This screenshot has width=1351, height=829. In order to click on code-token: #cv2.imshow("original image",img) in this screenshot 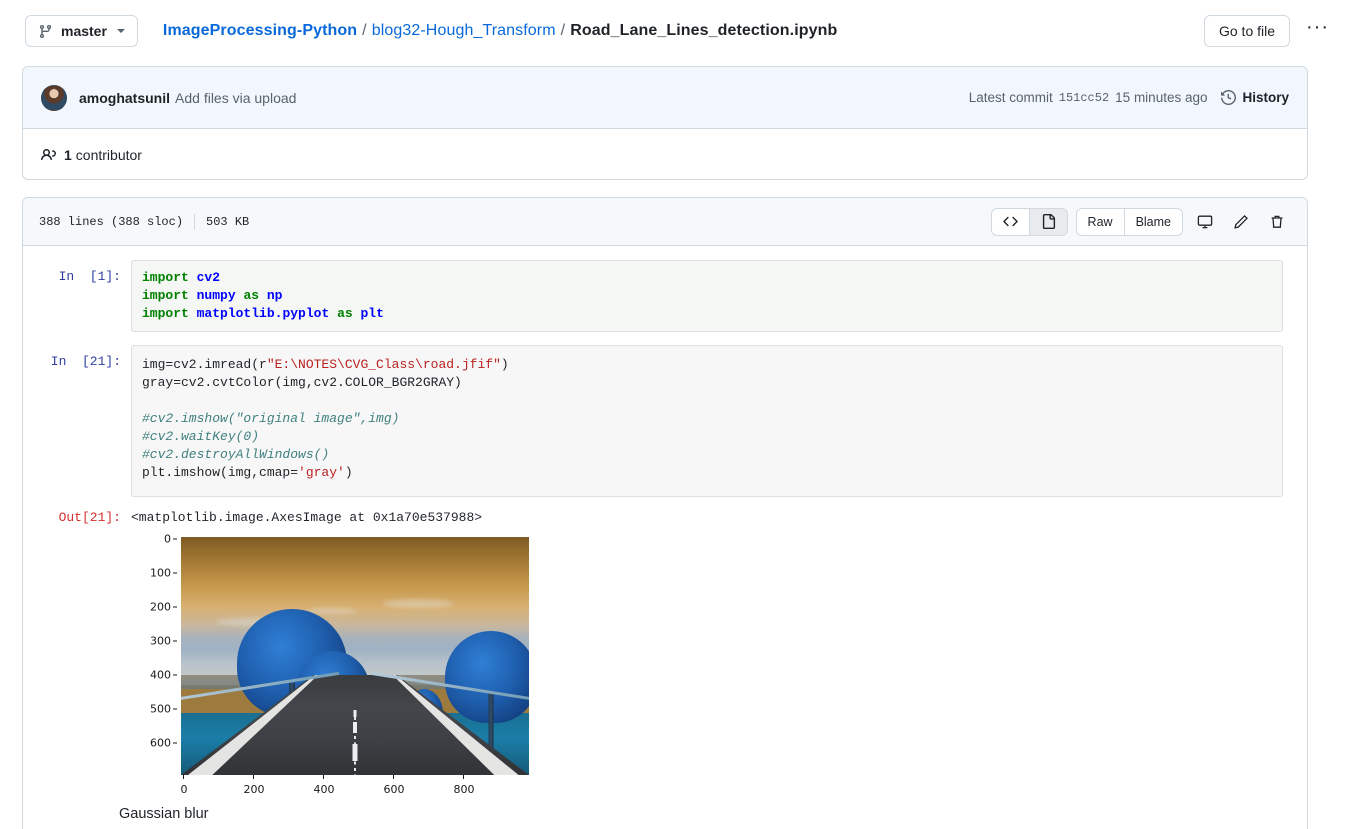, I will do `click(271, 418)`.